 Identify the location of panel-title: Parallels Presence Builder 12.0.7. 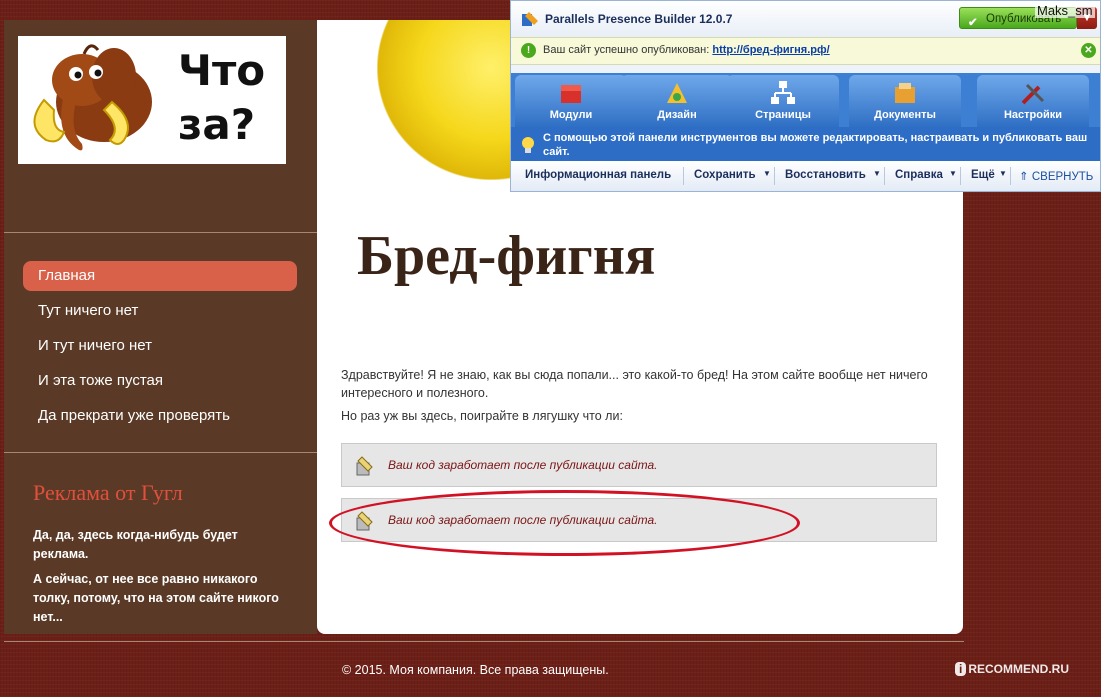
(639, 19).